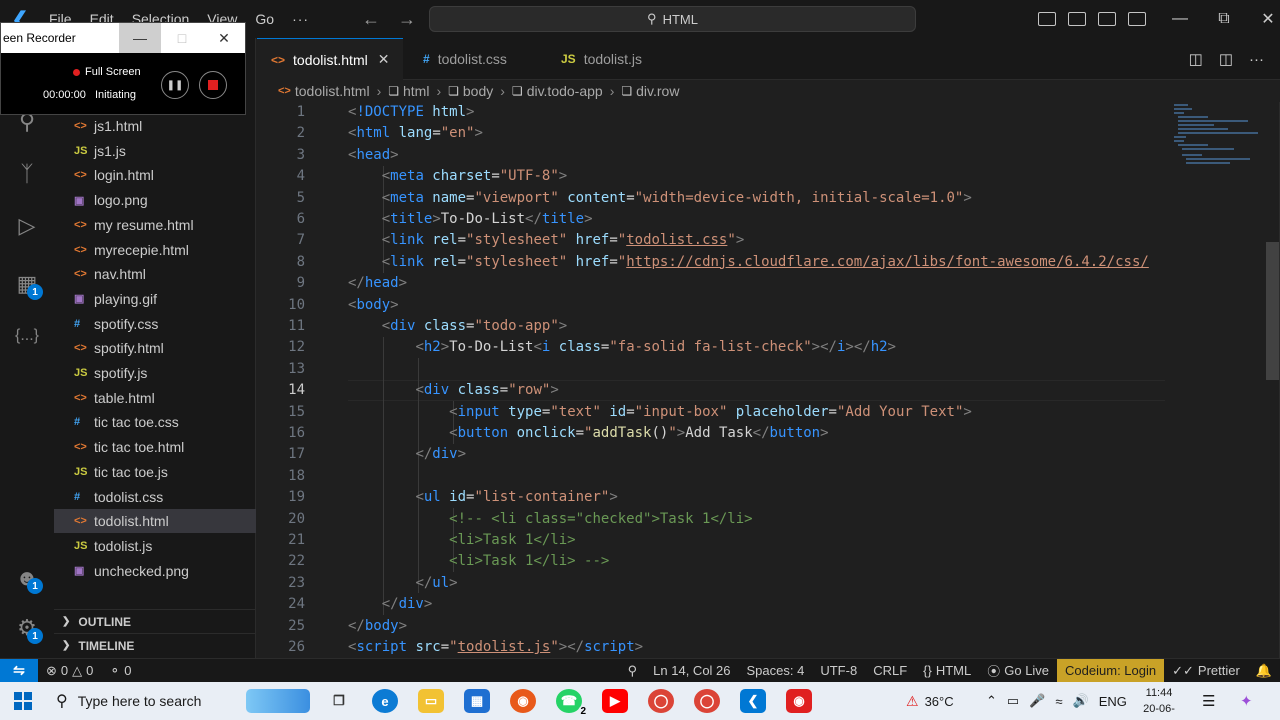 Image resolution: width=1280 pixels, height=720 pixels. Describe the element at coordinates (461, 540) in the screenshot. I see `code-line: <li>Task 1</li>` at that location.